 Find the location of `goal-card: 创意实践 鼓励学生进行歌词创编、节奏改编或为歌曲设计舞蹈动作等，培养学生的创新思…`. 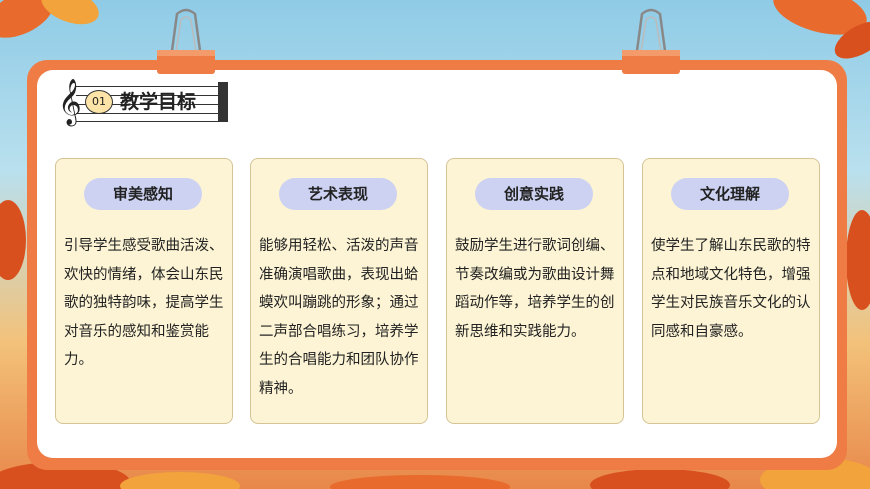

goal-card: 创意实践 鼓励学生进行歌词创编、节奏改编或为歌曲设计舞蹈动作等，培养学生的创新思… is located at coordinates (535, 291).